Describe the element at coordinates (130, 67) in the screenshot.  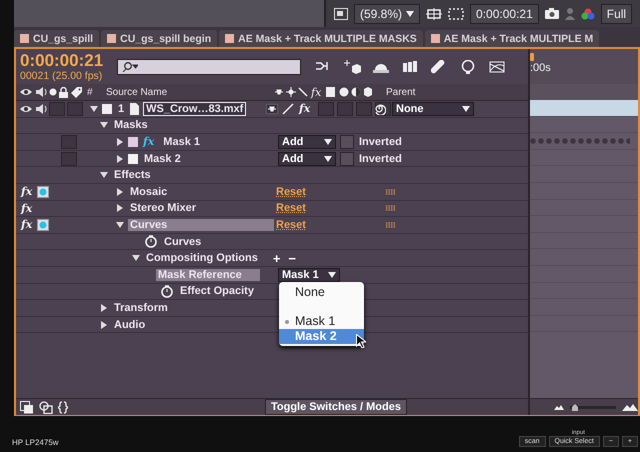
I see `search-icon` at that location.